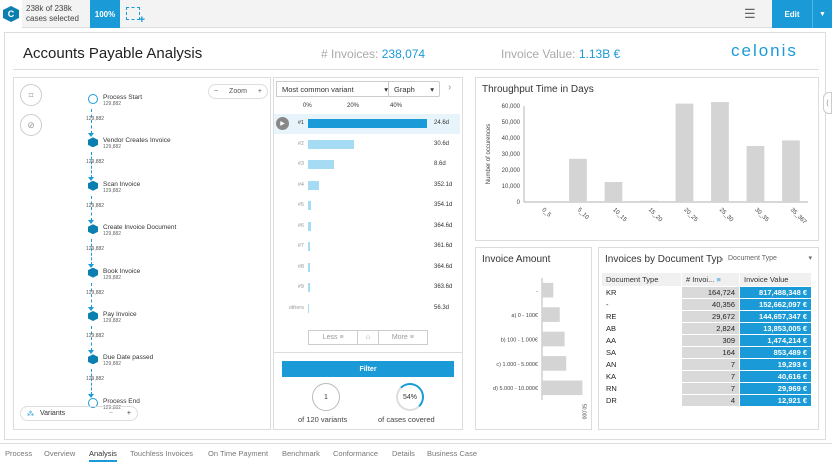  Describe the element at coordinates (300, 143) in the screenshot. I see `variant-label: #2` at that location.